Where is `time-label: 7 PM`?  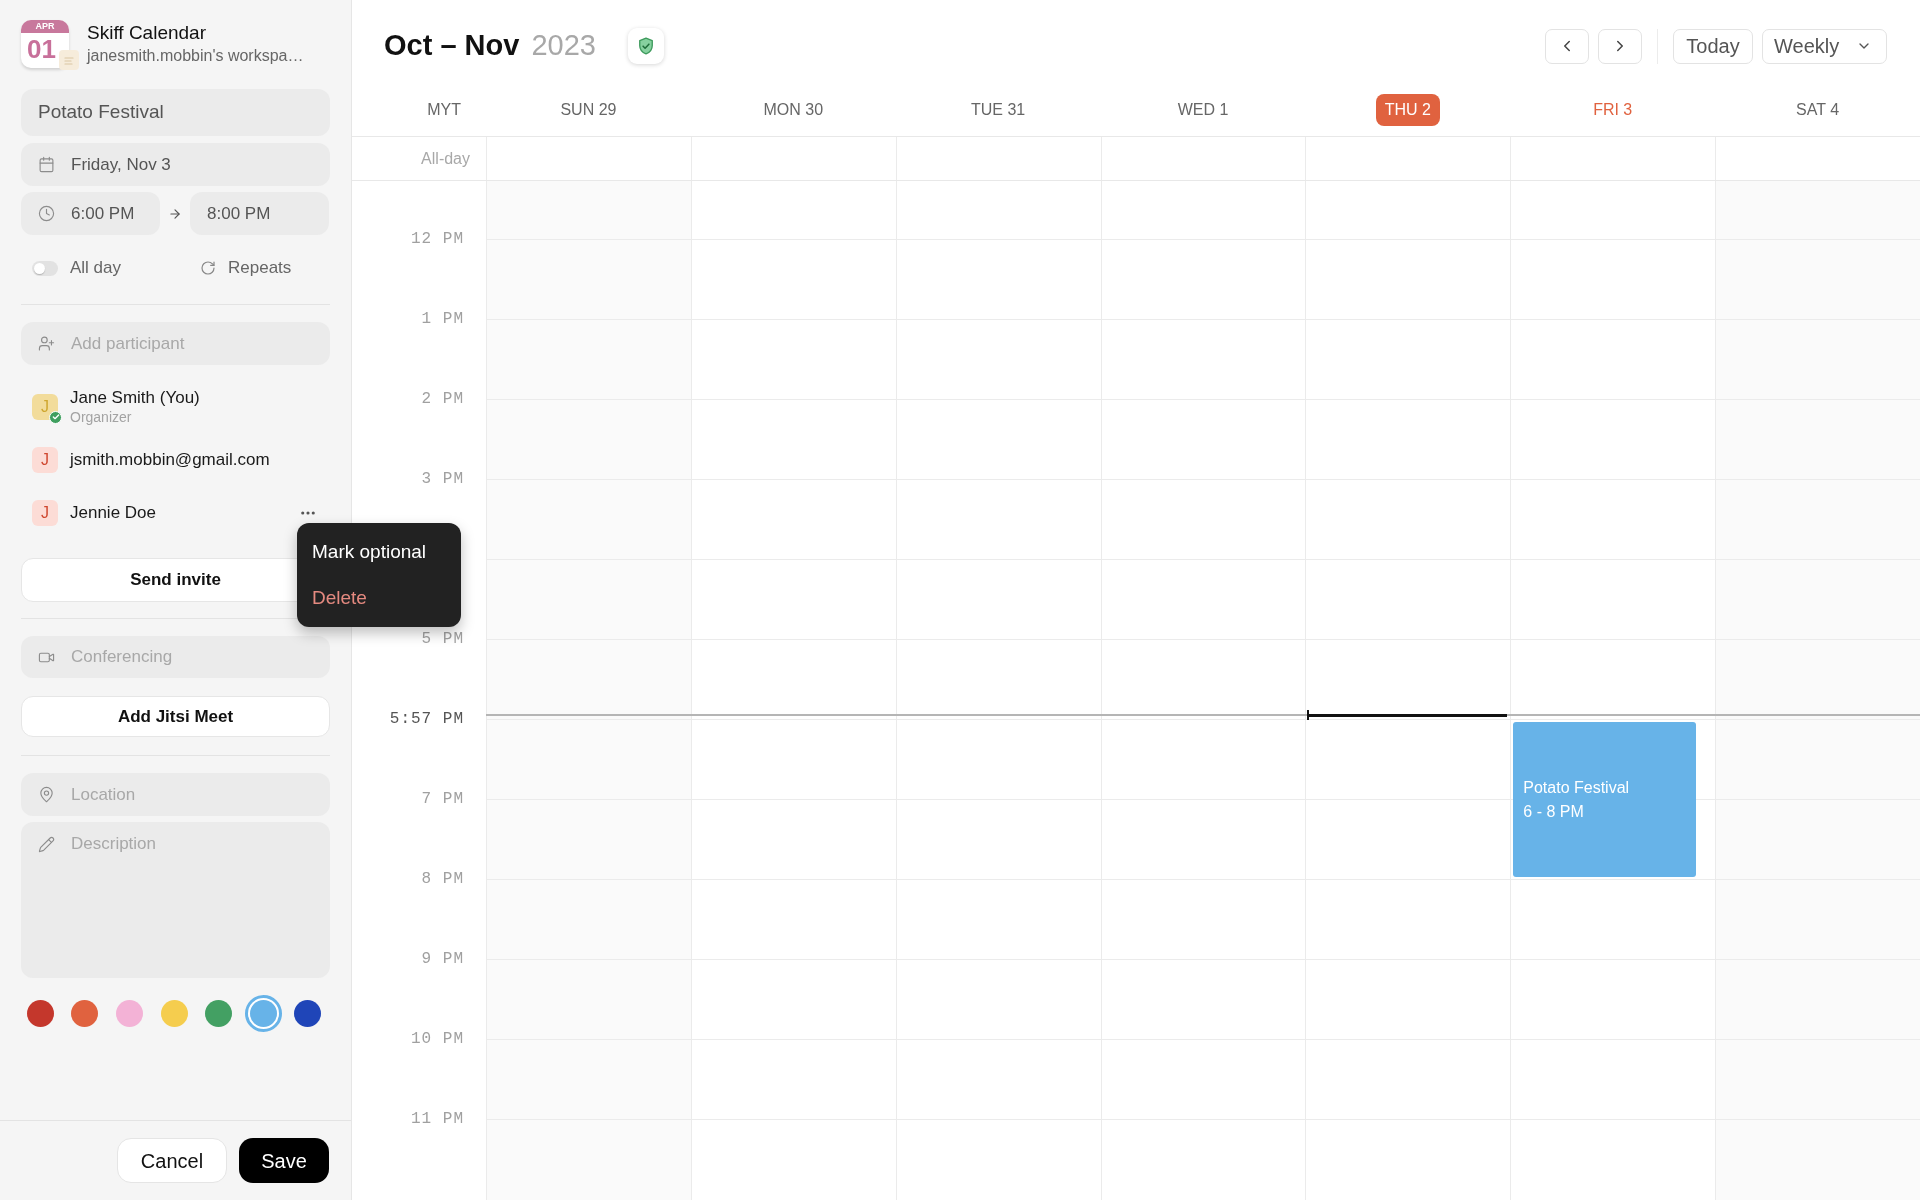
time-label: 7 PM is located at coordinates (442, 799).